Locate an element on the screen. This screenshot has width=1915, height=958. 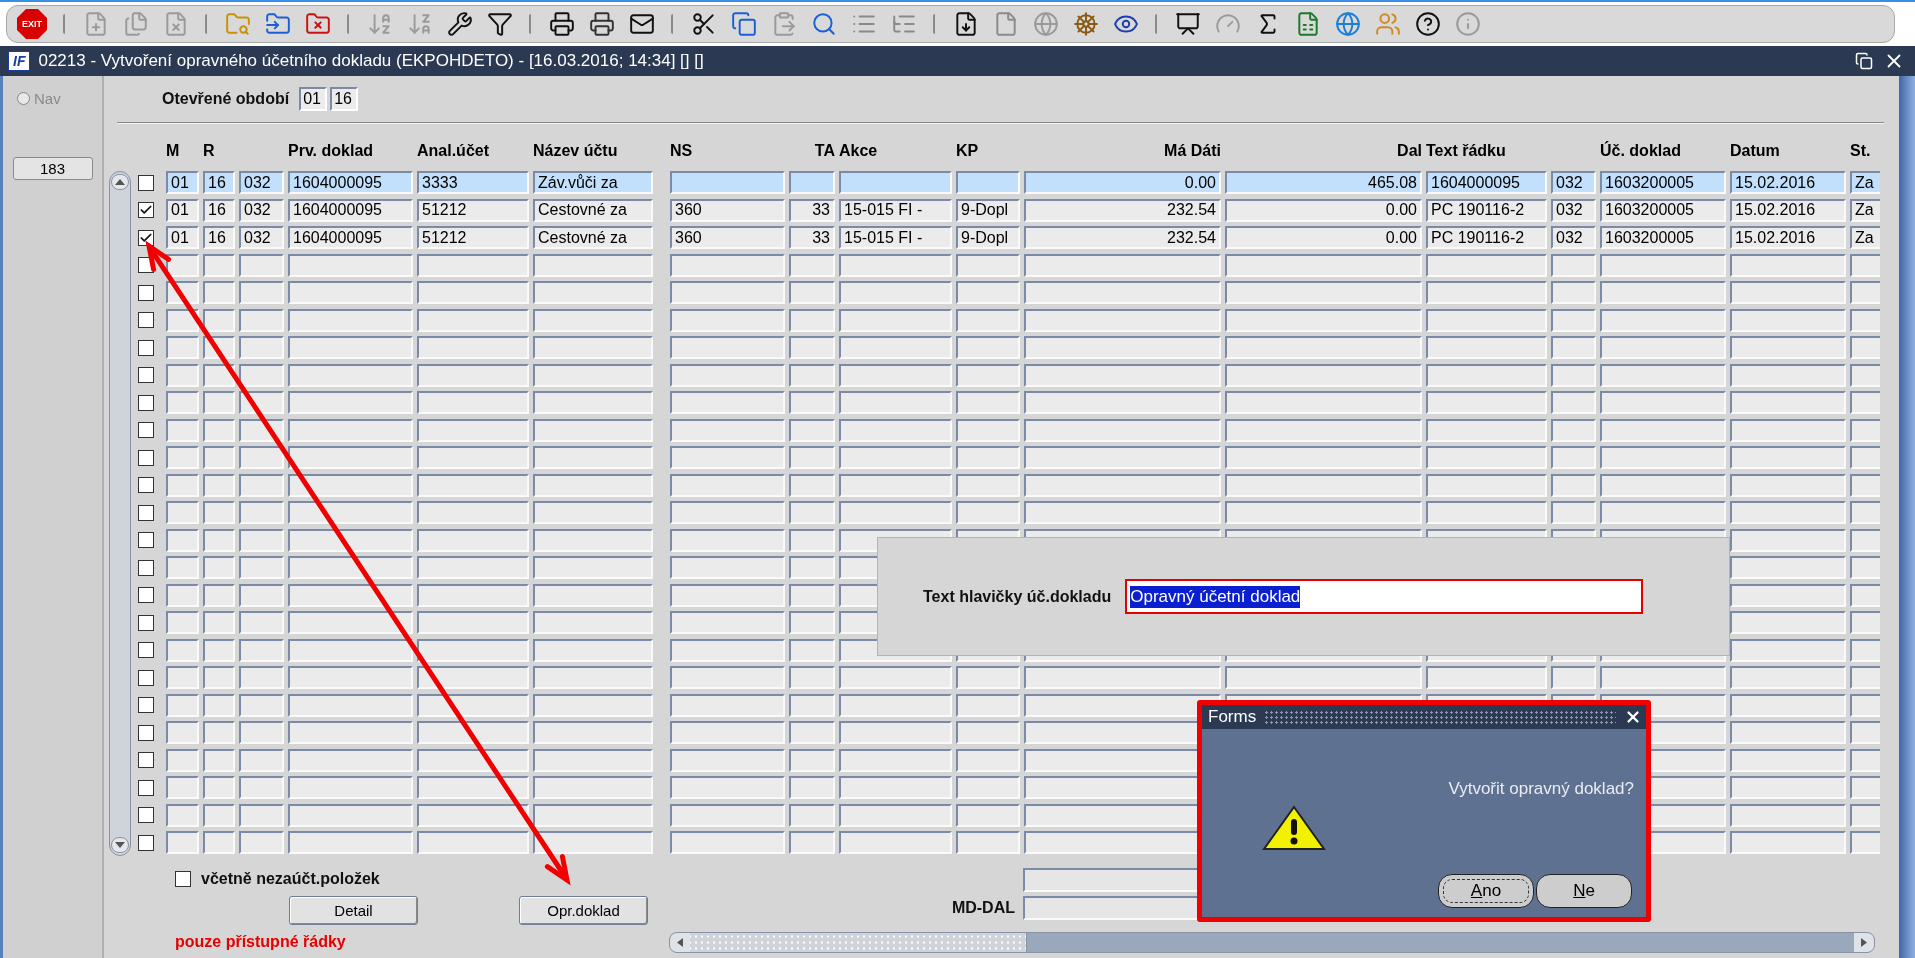
column-header: NS is located at coordinates (682, 150).